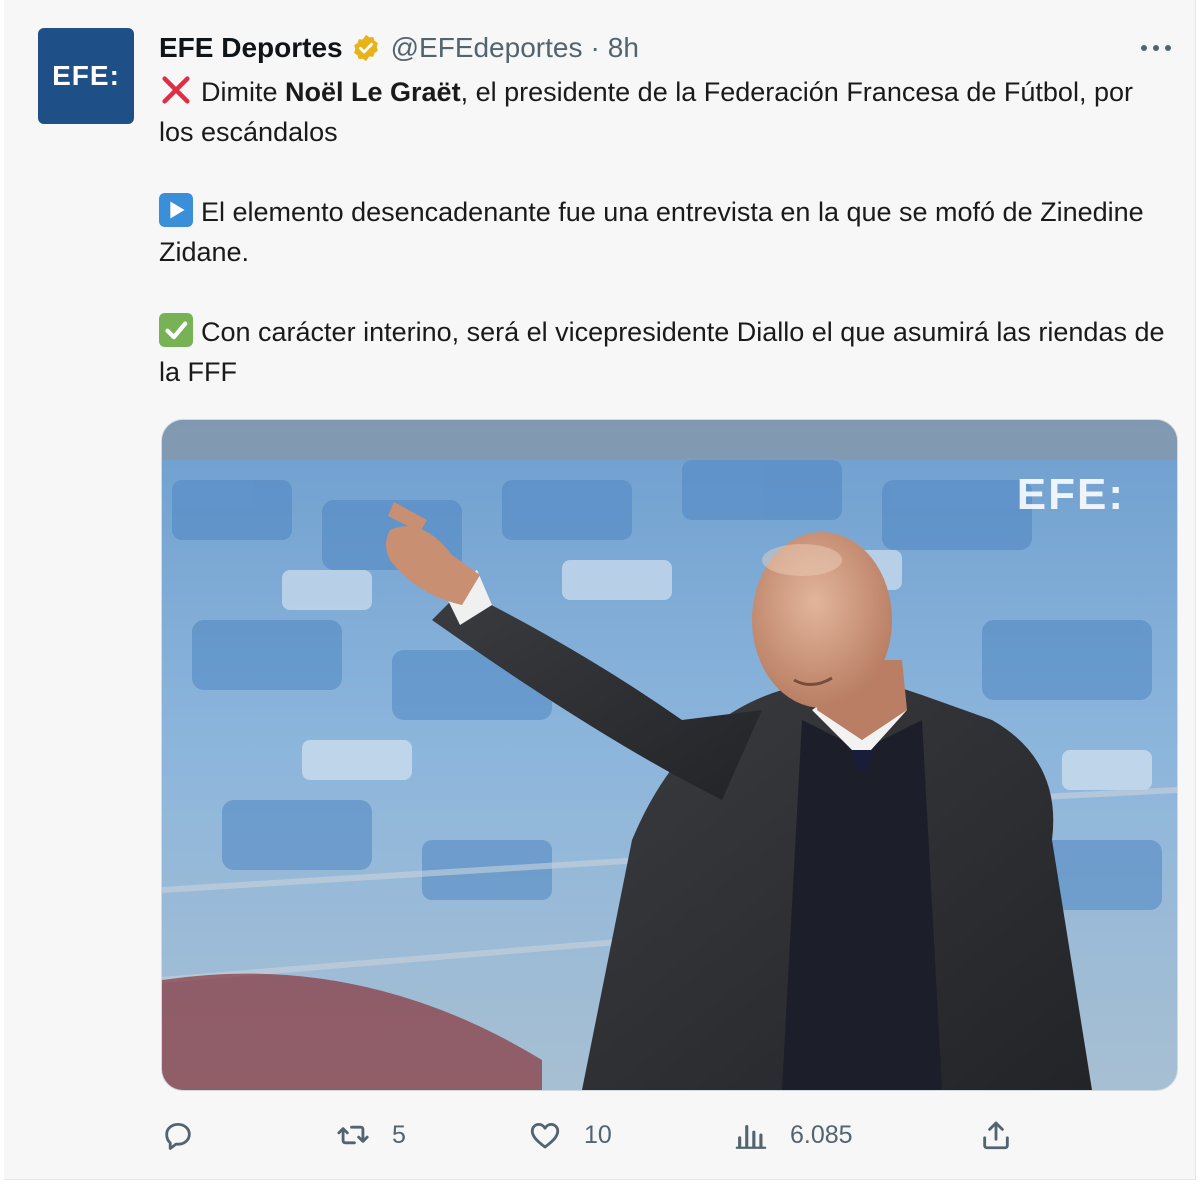  I want to click on x-mark-emoji-icon, so click(176, 90).